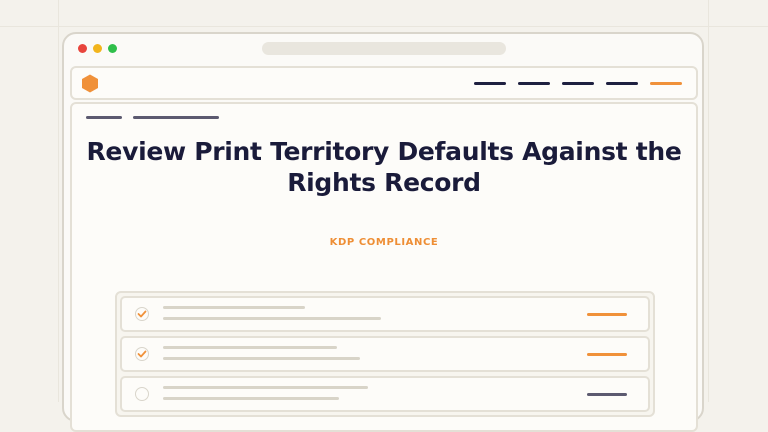 The image size is (768, 432). What do you see at coordinates (112, 48) in the screenshot?
I see `window-maximize-dot` at bounding box center [112, 48].